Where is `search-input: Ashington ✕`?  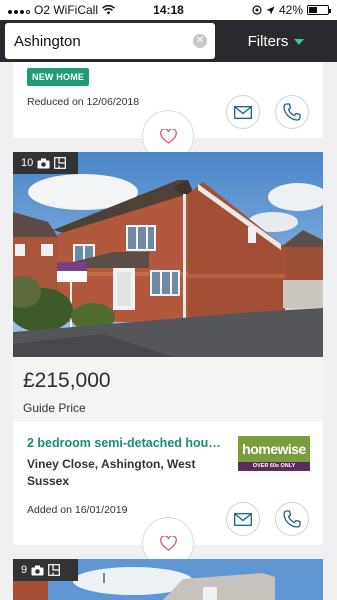
search-input: Ashington ✕ is located at coordinates (110, 41).